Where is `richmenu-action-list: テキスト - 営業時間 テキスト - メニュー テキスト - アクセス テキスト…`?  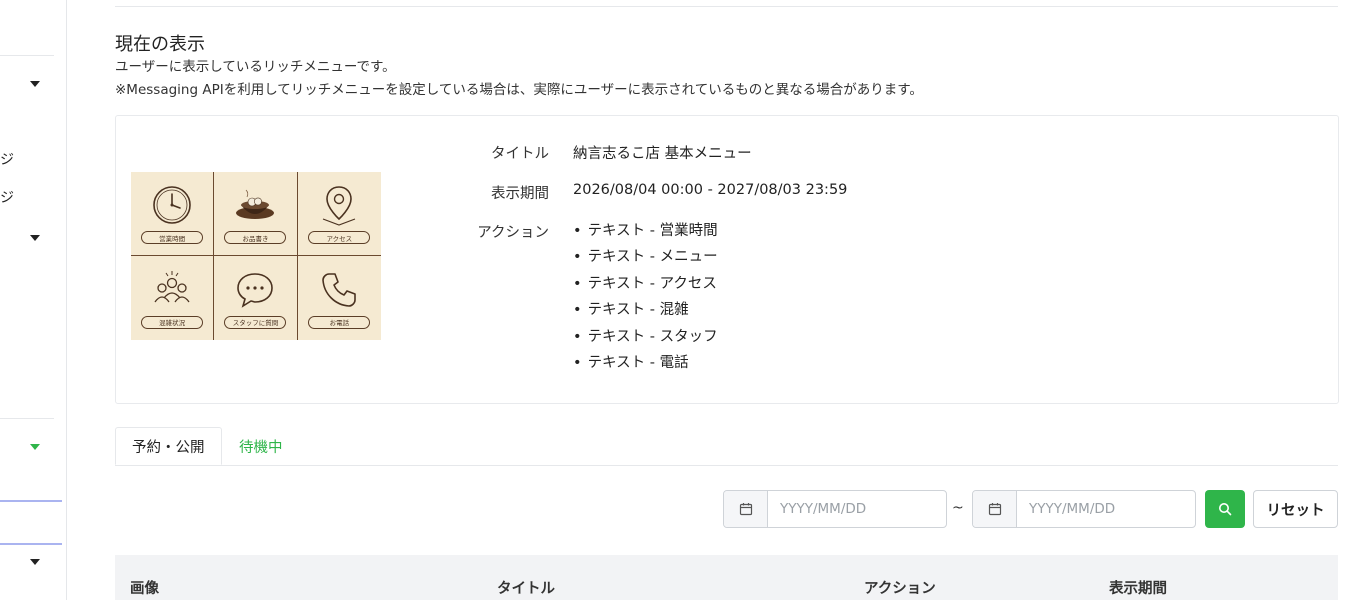
richmenu-action-list: テキスト - 営業時間 テキスト - メニュー テキスト - アクセス テキスト… is located at coordinates (645, 300).